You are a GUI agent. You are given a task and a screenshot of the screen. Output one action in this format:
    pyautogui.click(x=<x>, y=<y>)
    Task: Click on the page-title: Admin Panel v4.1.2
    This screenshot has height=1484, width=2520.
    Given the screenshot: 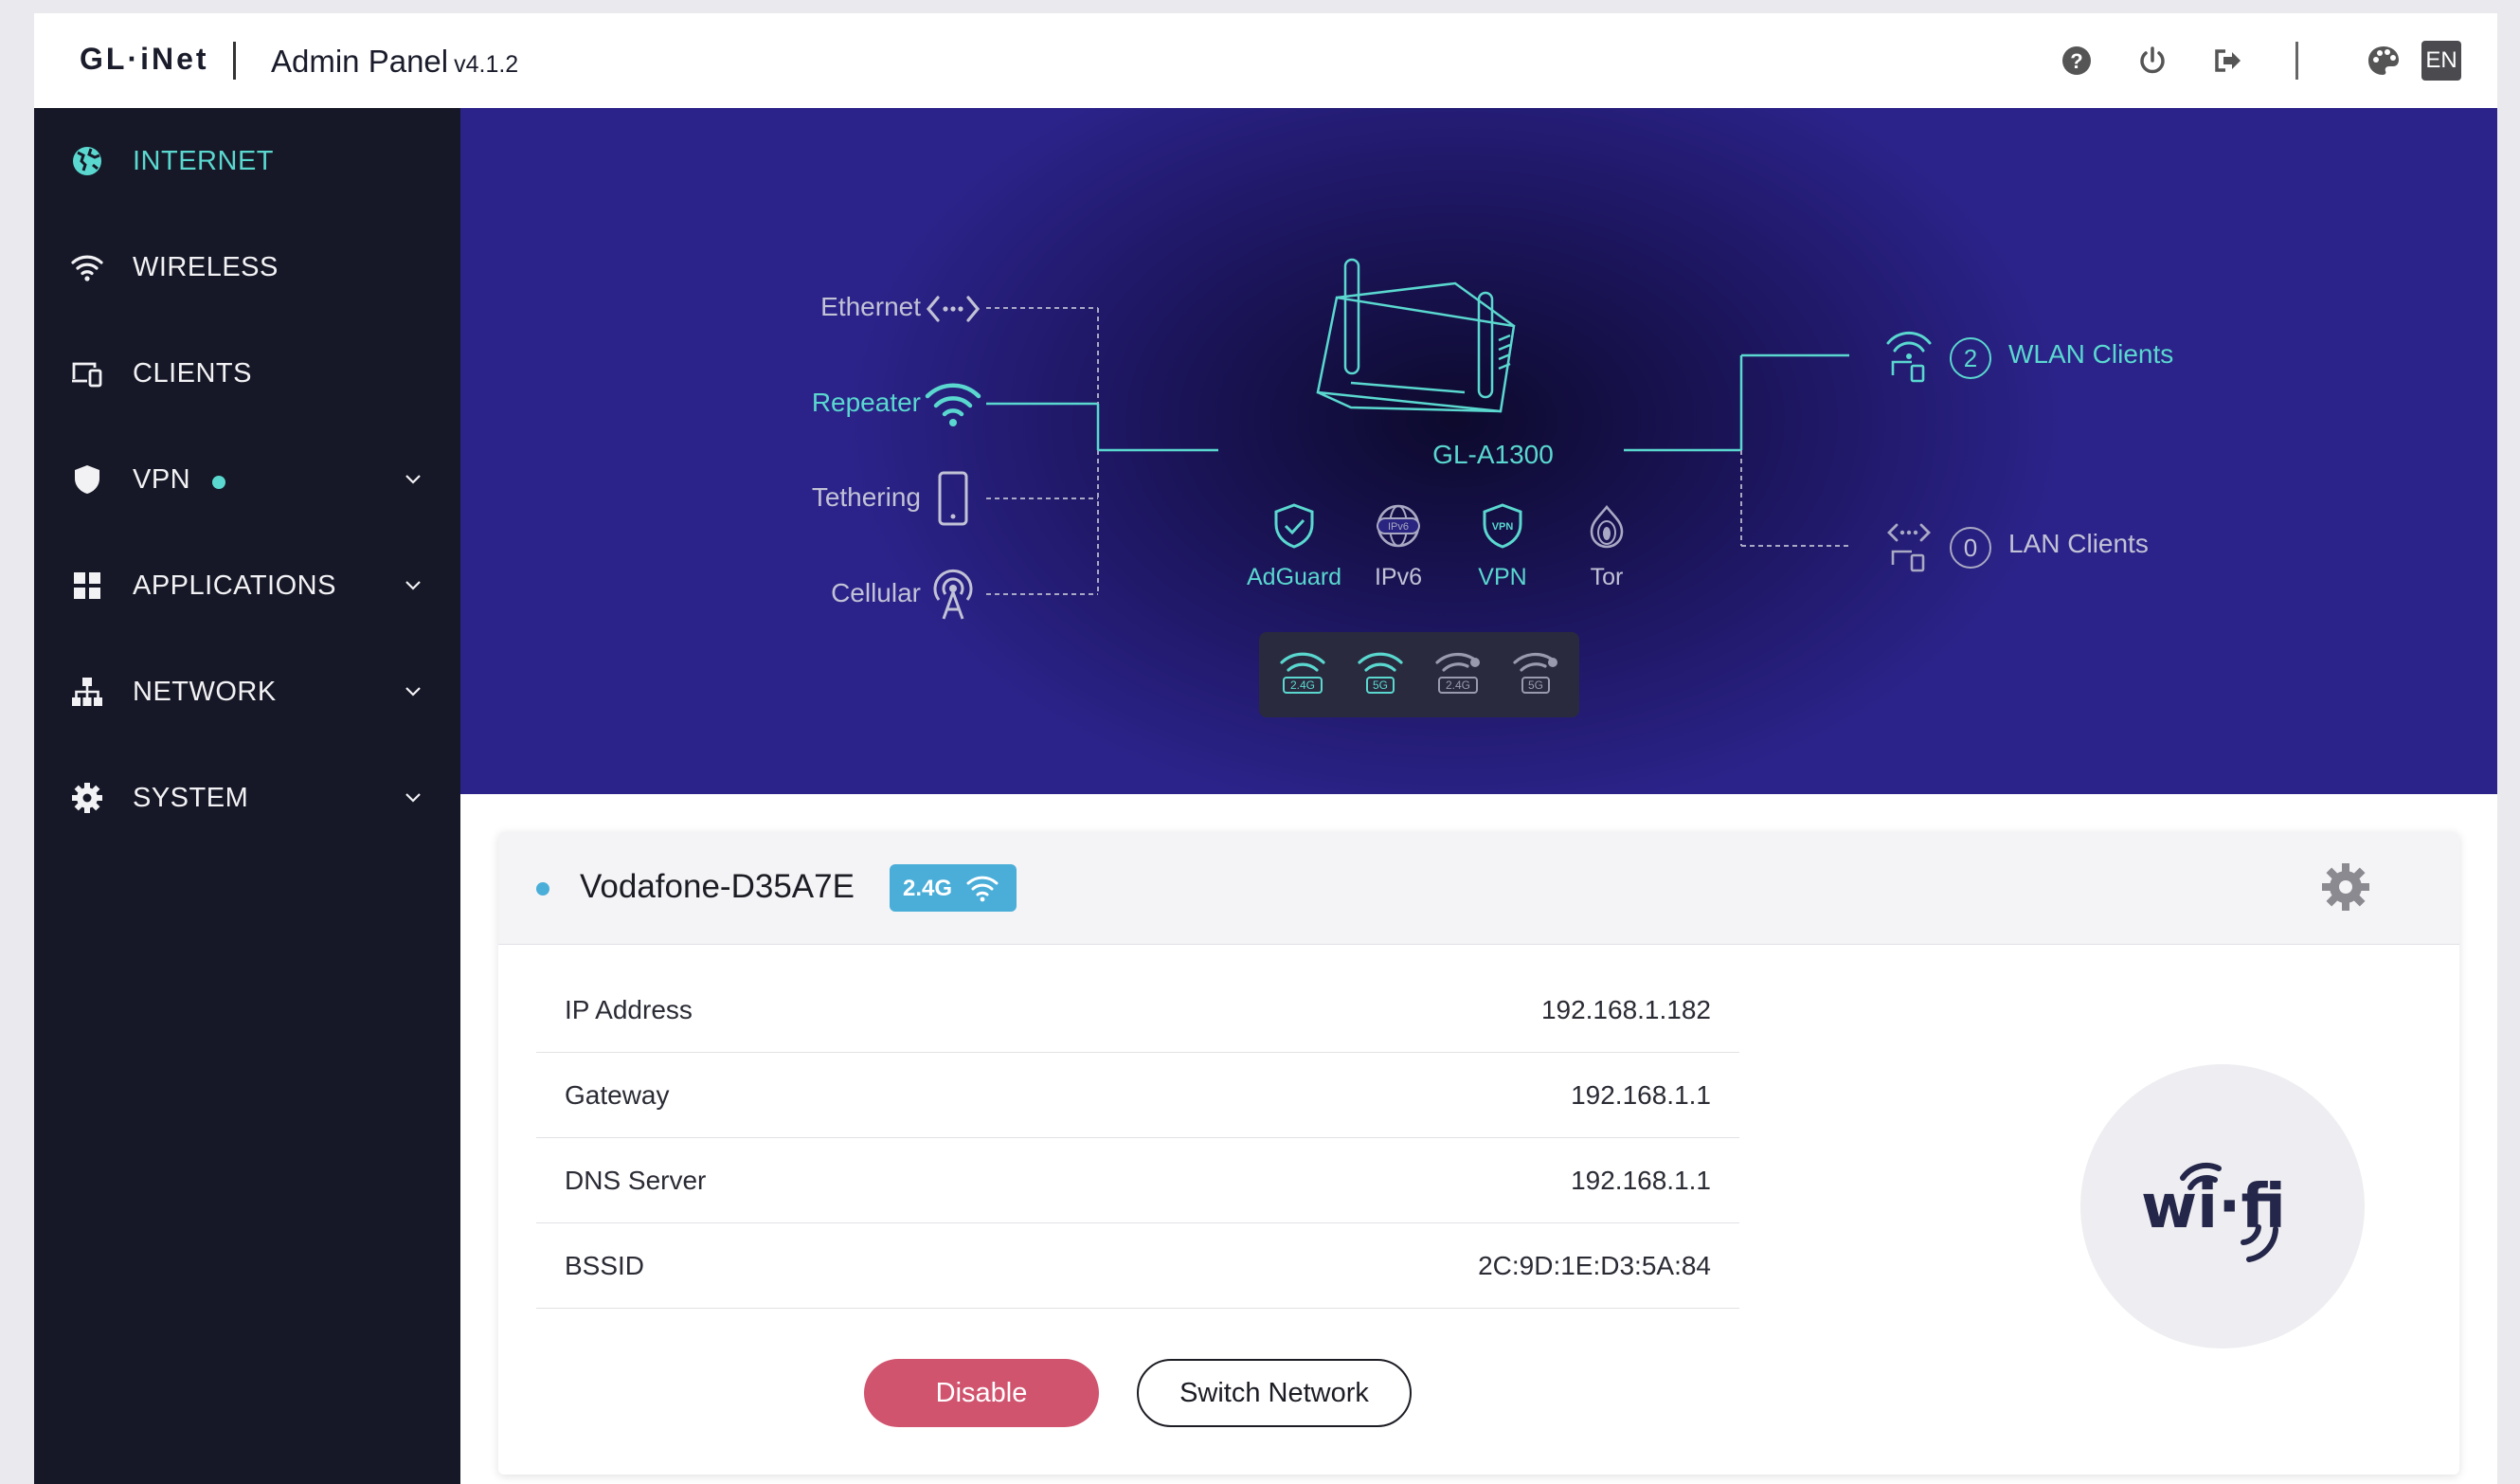 What is the action you would take?
    pyautogui.click(x=394, y=62)
    